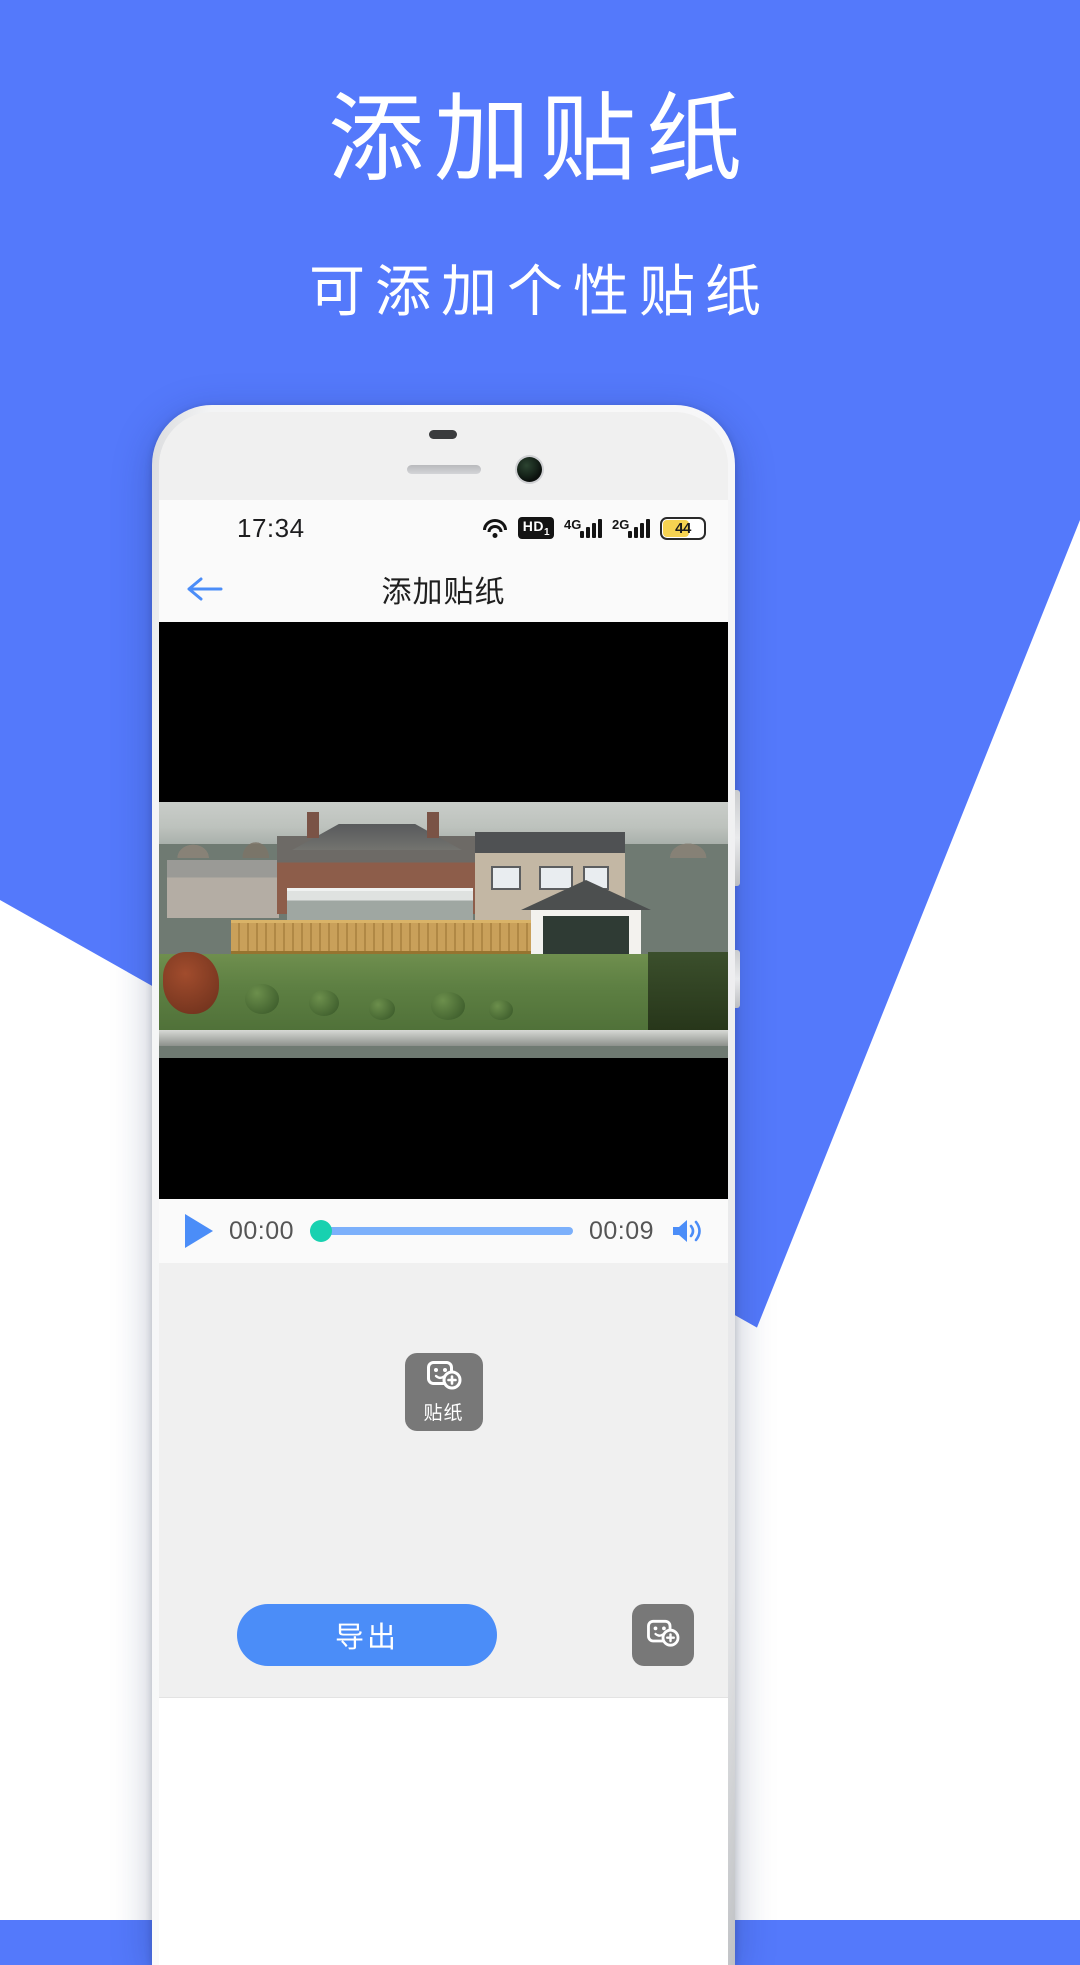 The image size is (1080, 1965). What do you see at coordinates (367, 1635) in the screenshot?
I see `export-button: 导出` at bounding box center [367, 1635].